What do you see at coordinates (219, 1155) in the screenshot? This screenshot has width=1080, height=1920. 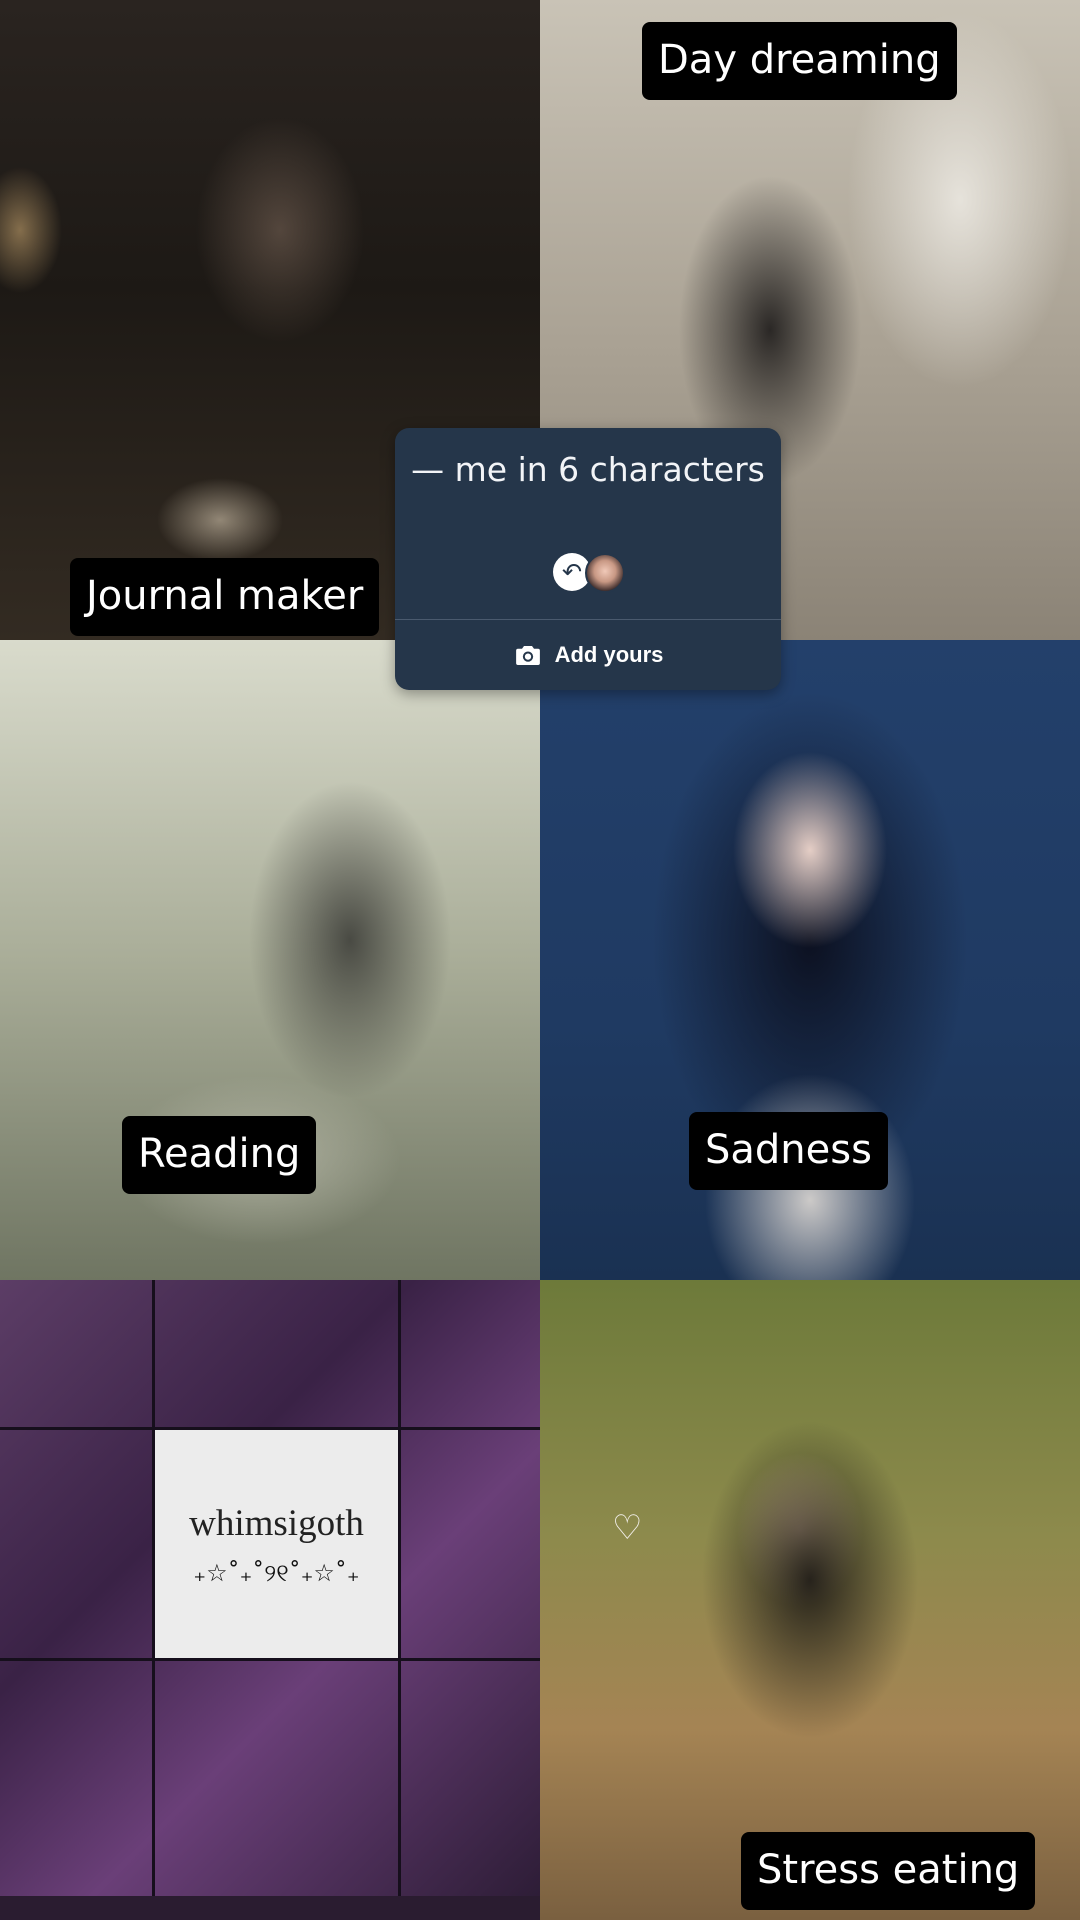 I see `reading-label: Reading` at bounding box center [219, 1155].